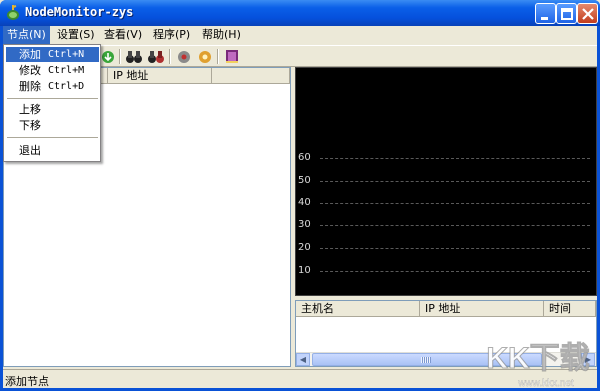  What do you see at coordinates (304, 157) in the screenshot?
I see `y-tick-label: 60` at bounding box center [304, 157].